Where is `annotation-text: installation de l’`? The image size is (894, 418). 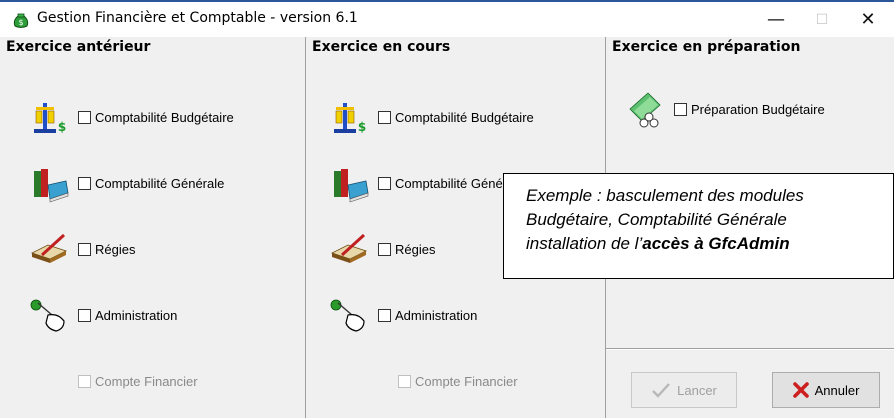 annotation-text: installation de l’ is located at coordinates (584, 243).